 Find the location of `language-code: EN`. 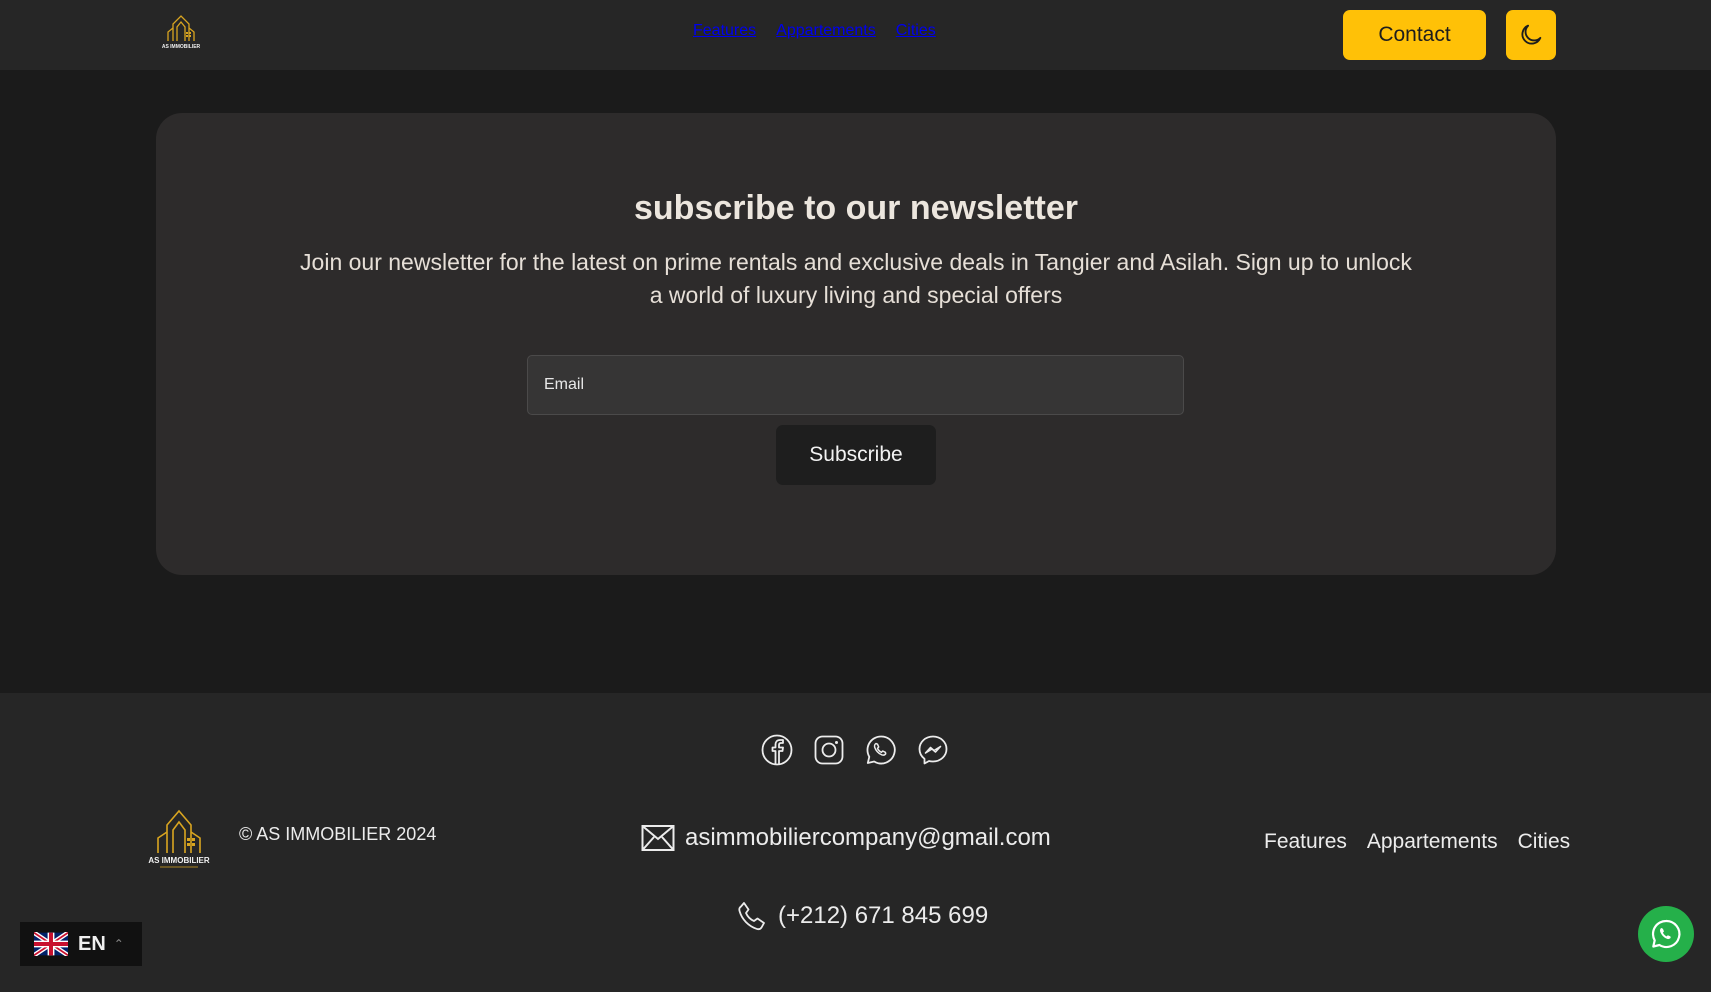

language-code: EN is located at coordinates (92, 943).